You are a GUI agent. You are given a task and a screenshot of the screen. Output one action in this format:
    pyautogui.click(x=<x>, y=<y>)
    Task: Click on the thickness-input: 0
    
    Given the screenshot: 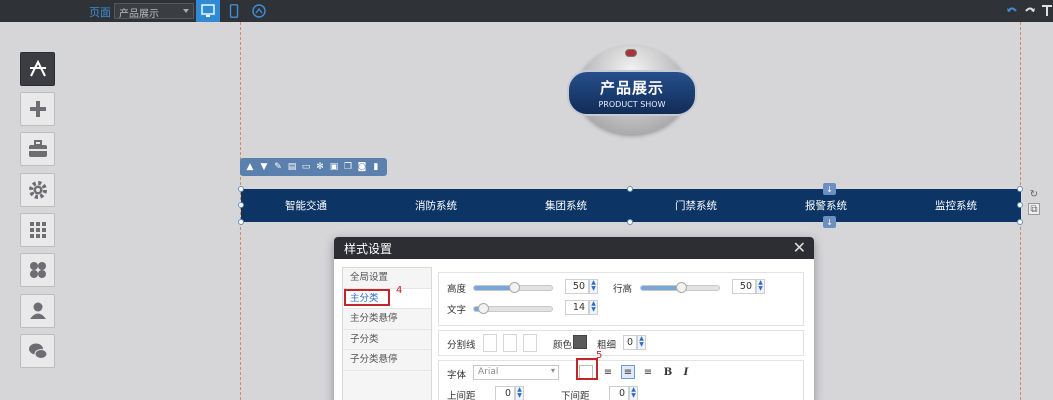 What is the action you would take?
    pyautogui.click(x=630, y=342)
    